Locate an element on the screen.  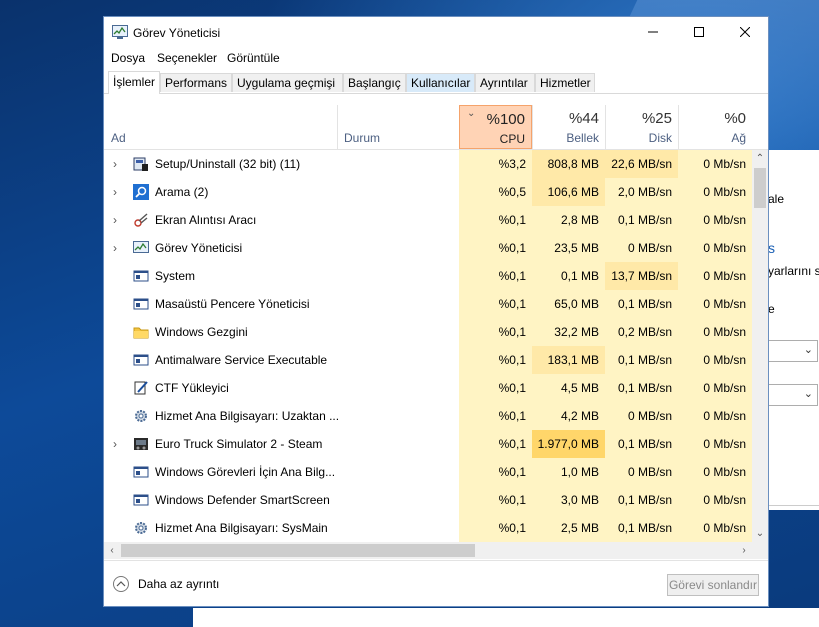
process-memory: 183,1 MB is located at coordinates (568, 360).